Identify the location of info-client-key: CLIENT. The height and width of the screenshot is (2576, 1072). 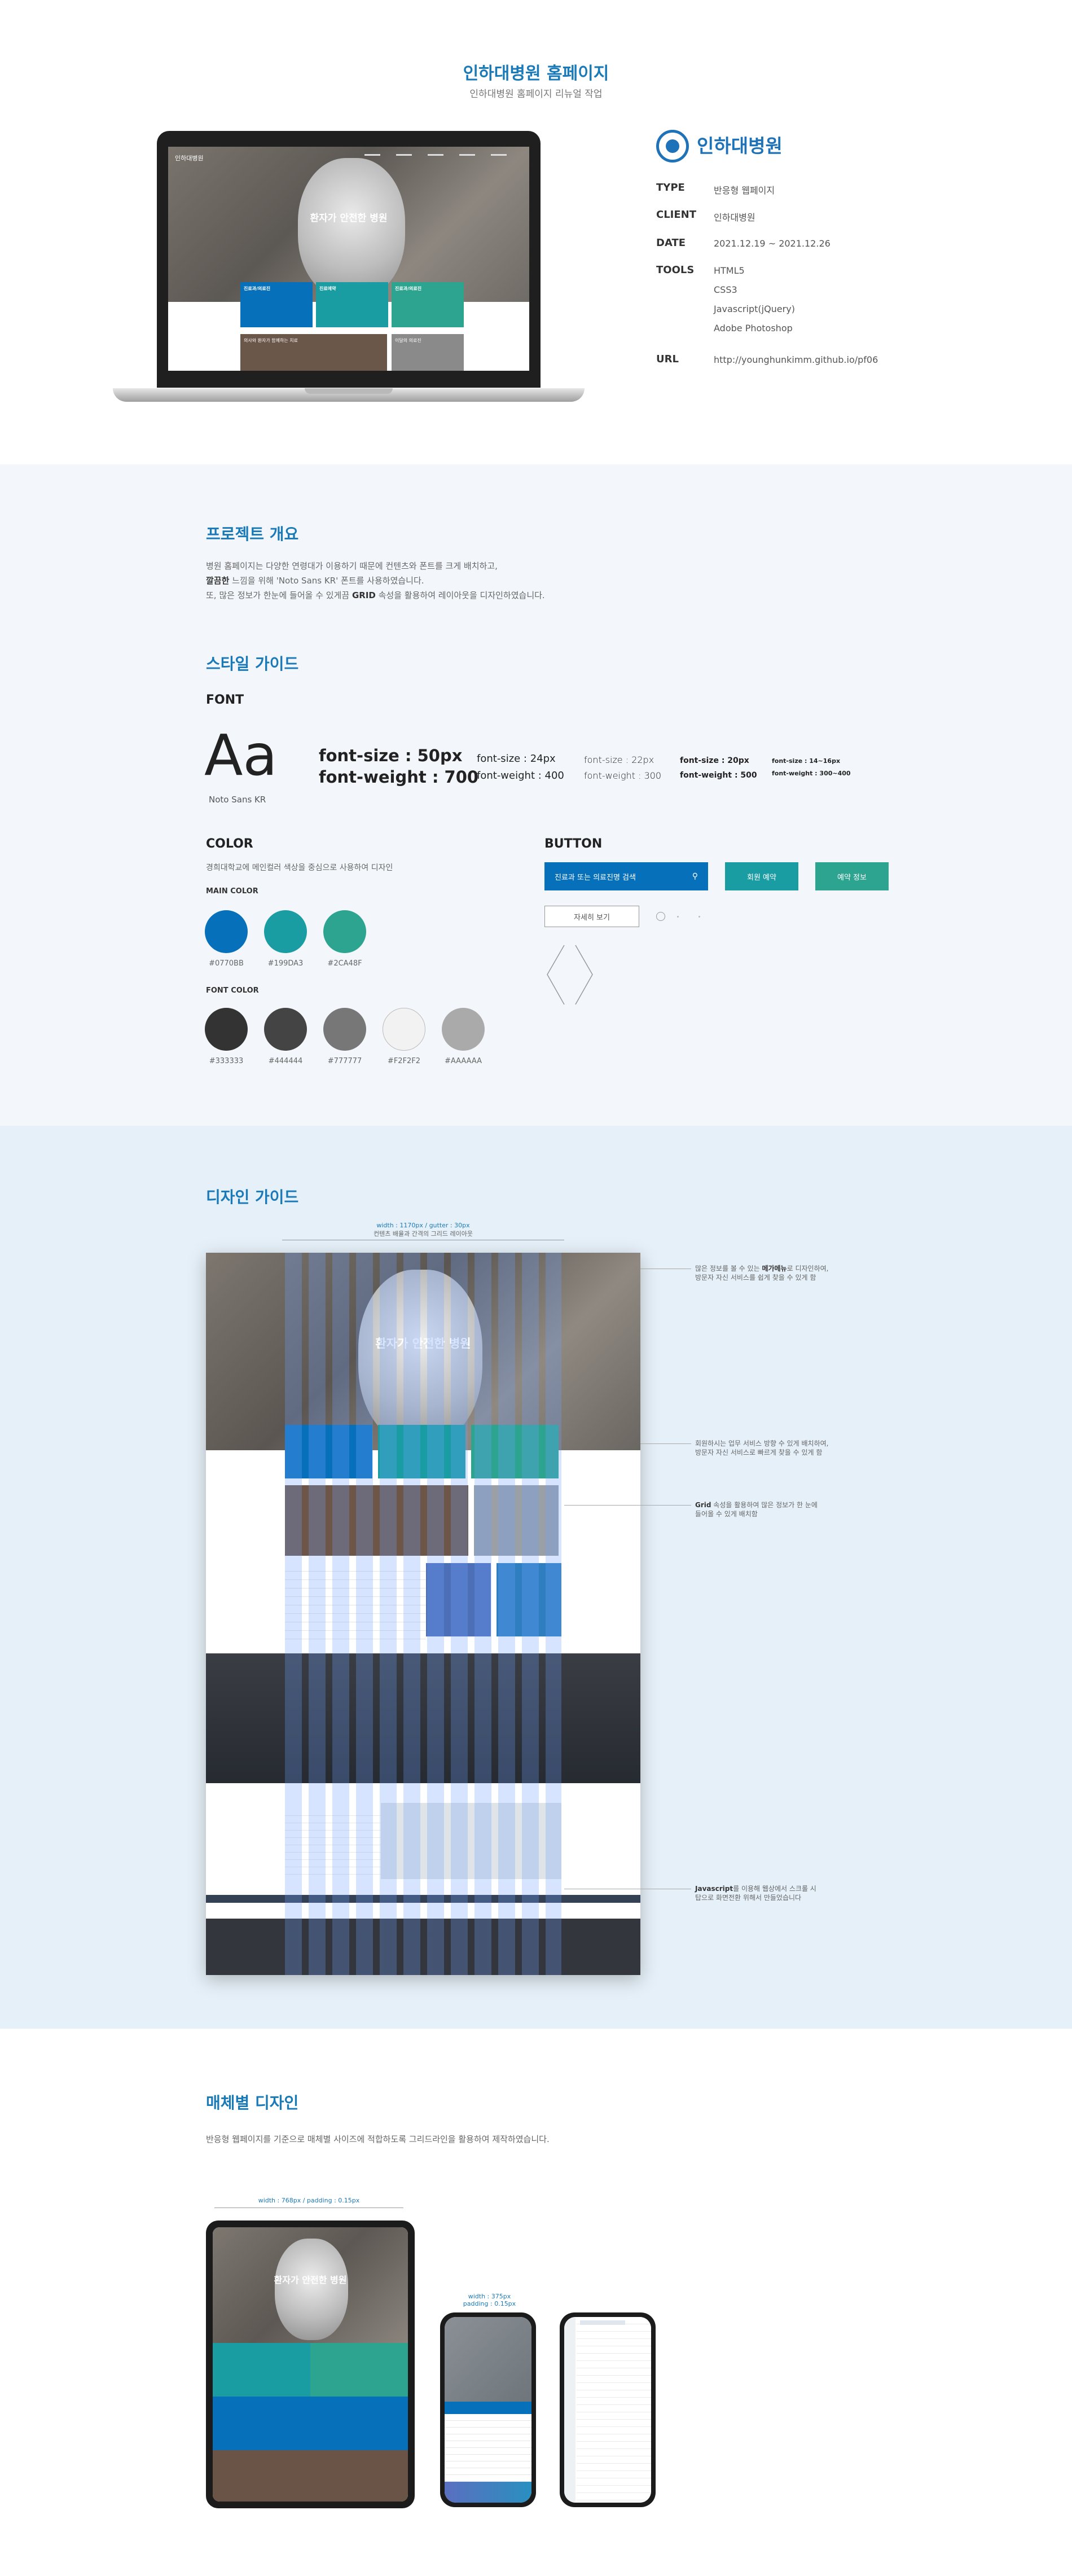
(676, 215).